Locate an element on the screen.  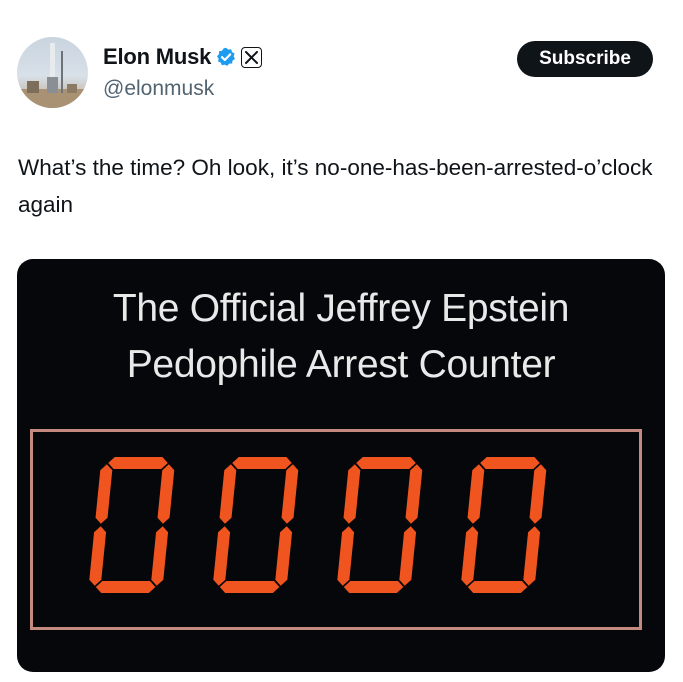
counter-digits is located at coordinates (318, 525).